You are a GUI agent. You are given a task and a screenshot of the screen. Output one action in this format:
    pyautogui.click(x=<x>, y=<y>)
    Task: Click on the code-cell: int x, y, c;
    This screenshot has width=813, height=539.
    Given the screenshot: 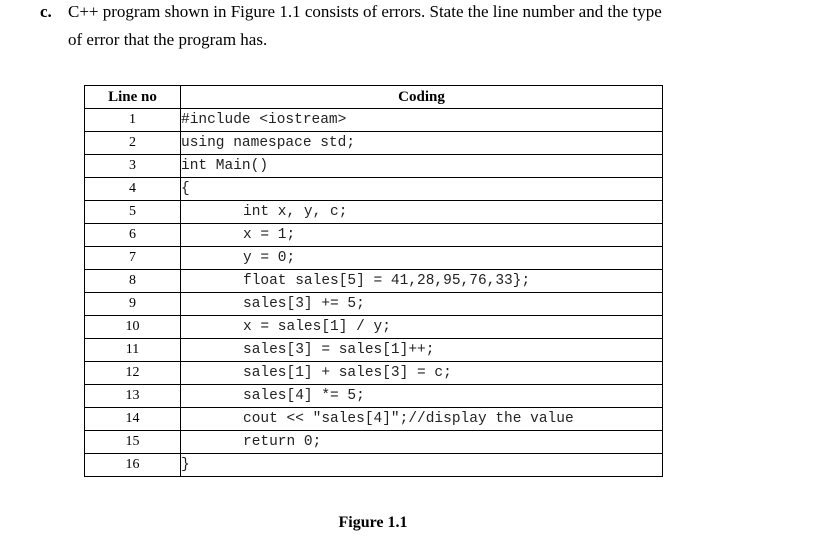 What is the action you would take?
    pyautogui.click(x=421, y=212)
    